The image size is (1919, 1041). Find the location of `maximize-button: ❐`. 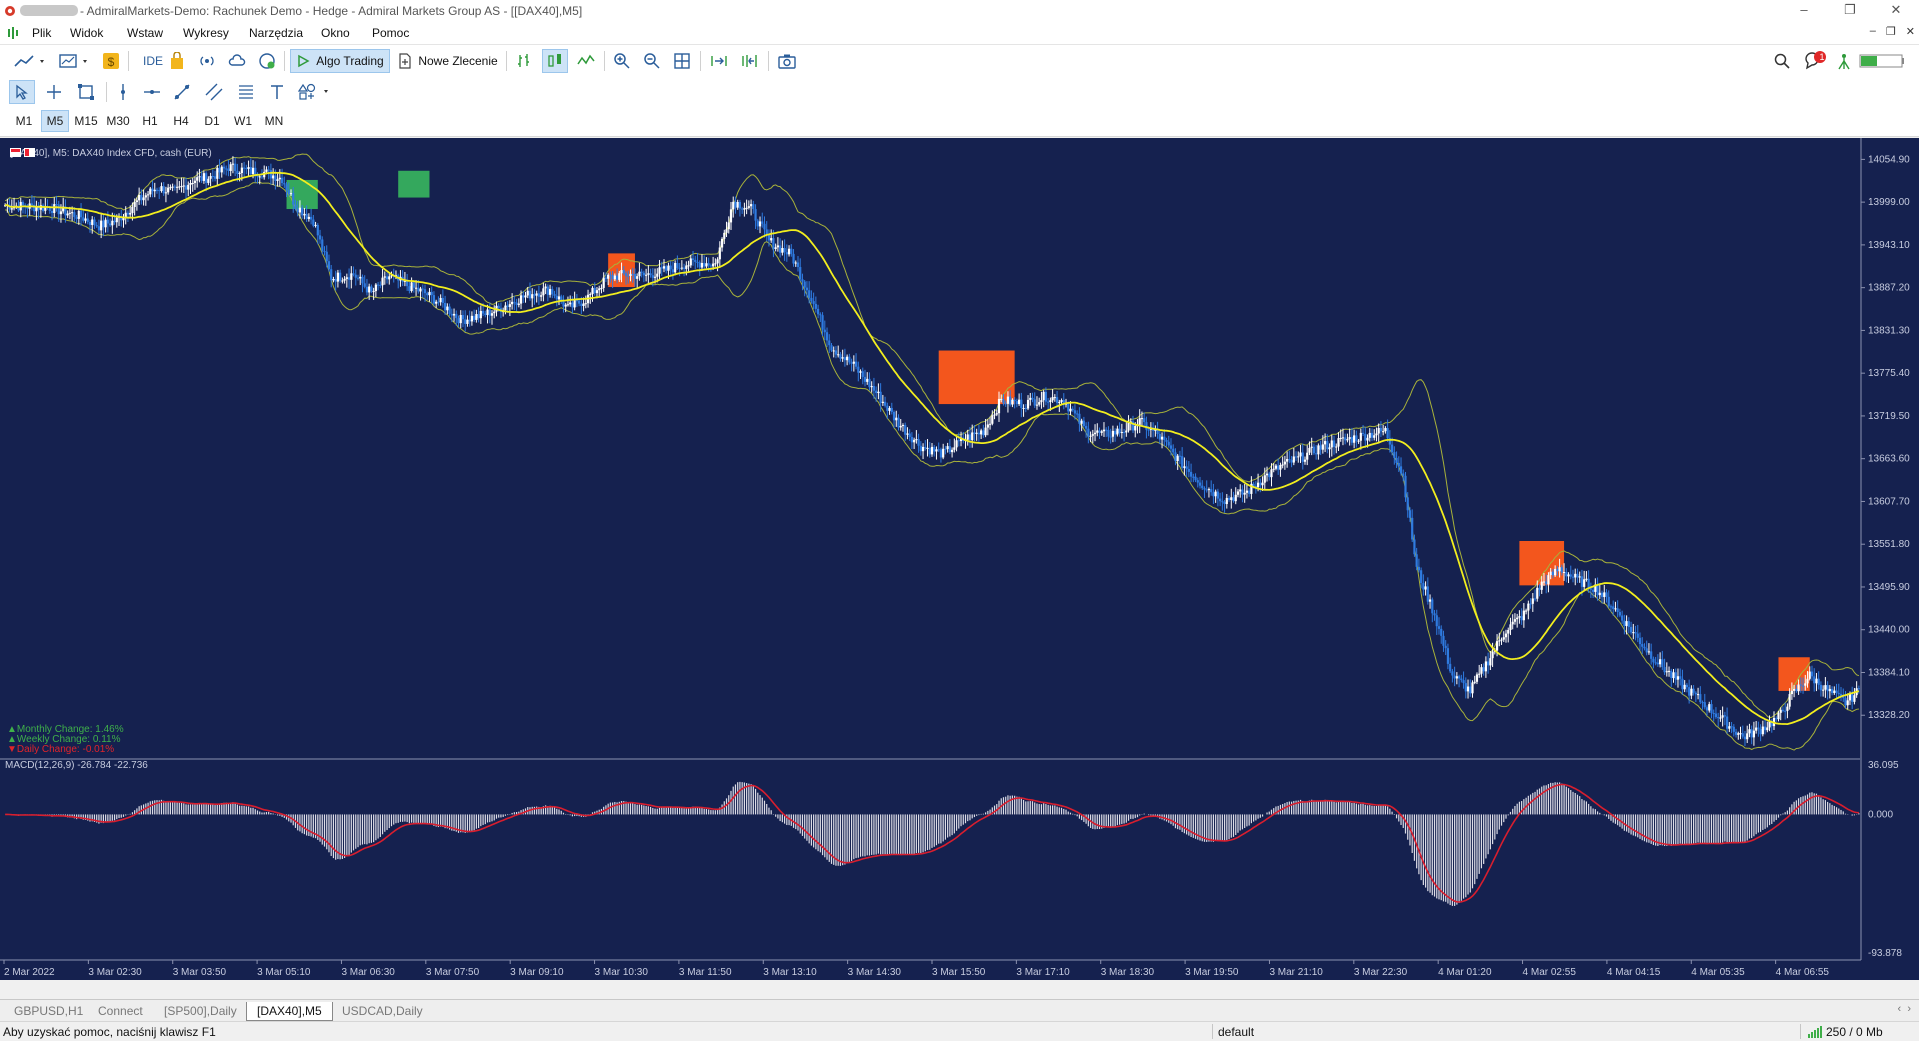

maximize-button: ❐ is located at coordinates (1850, 11).